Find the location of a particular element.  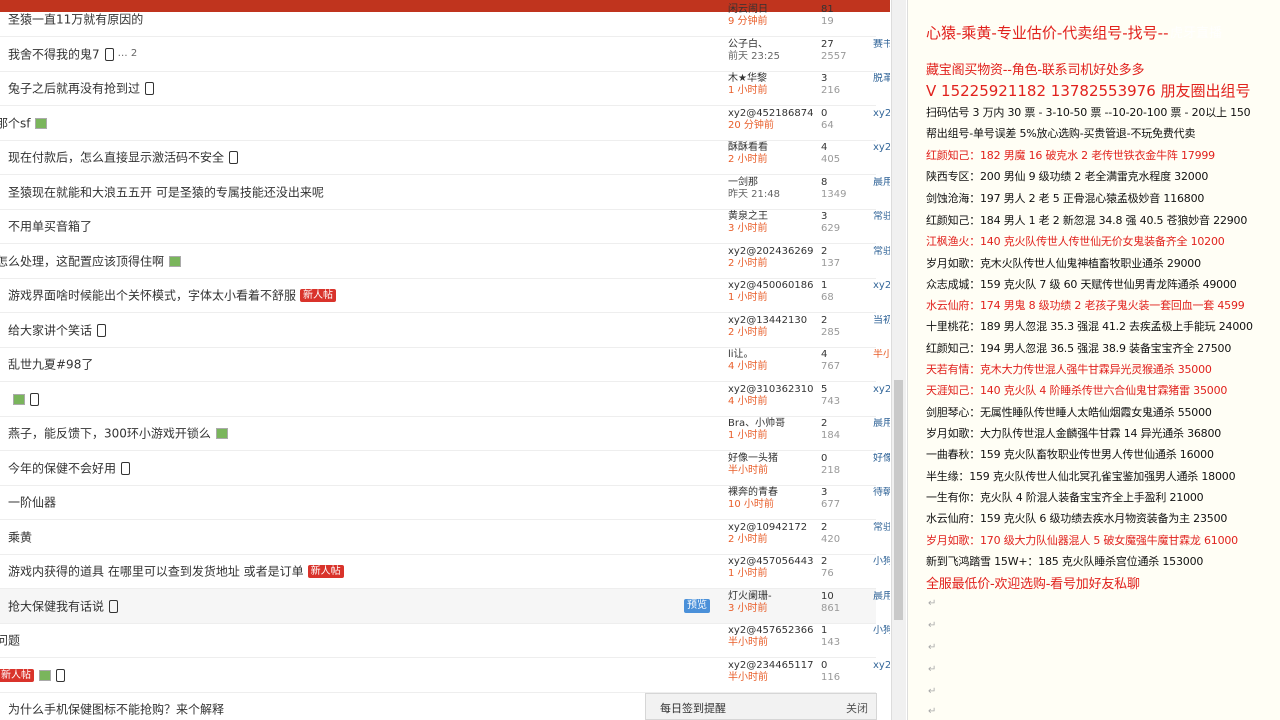

last-reply-cell: 脱革 is located at coordinates (881, 79).